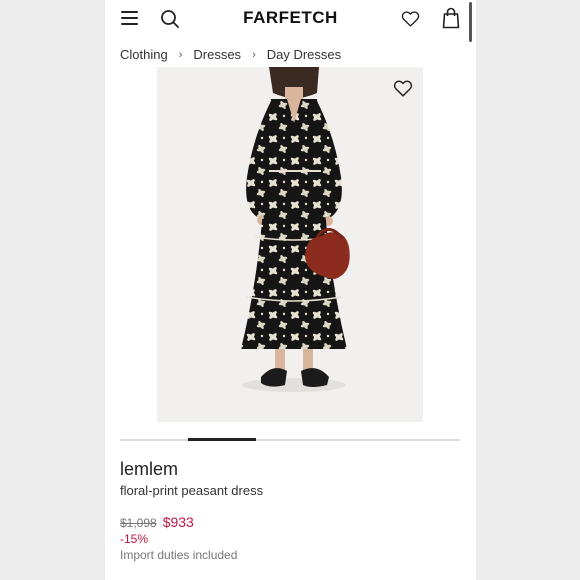 This screenshot has height=580, width=580. What do you see at coordinates (170, 19) in the screenshot?
I see `search-icon` at bounding box center [170, 19].